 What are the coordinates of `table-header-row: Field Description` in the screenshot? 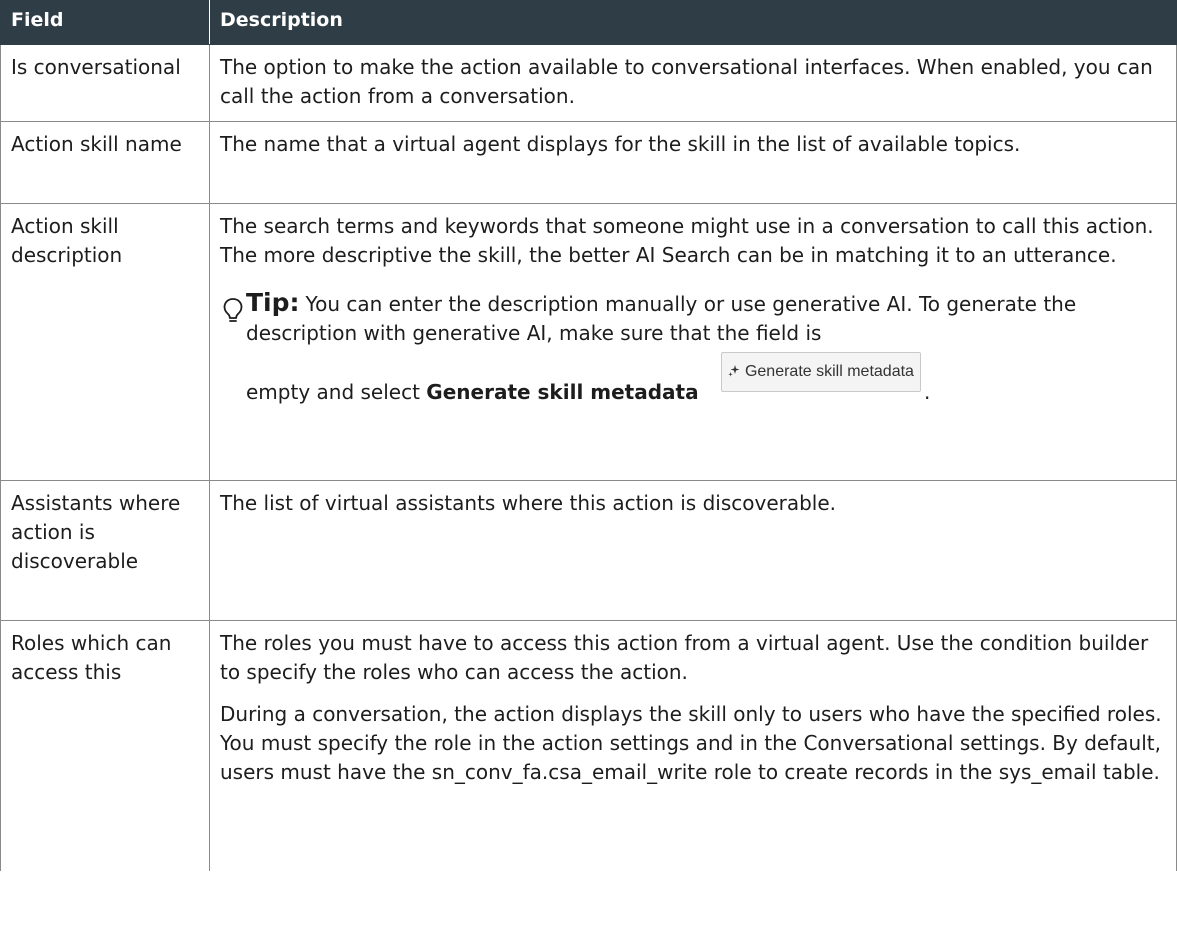 It's located at (588, 22).